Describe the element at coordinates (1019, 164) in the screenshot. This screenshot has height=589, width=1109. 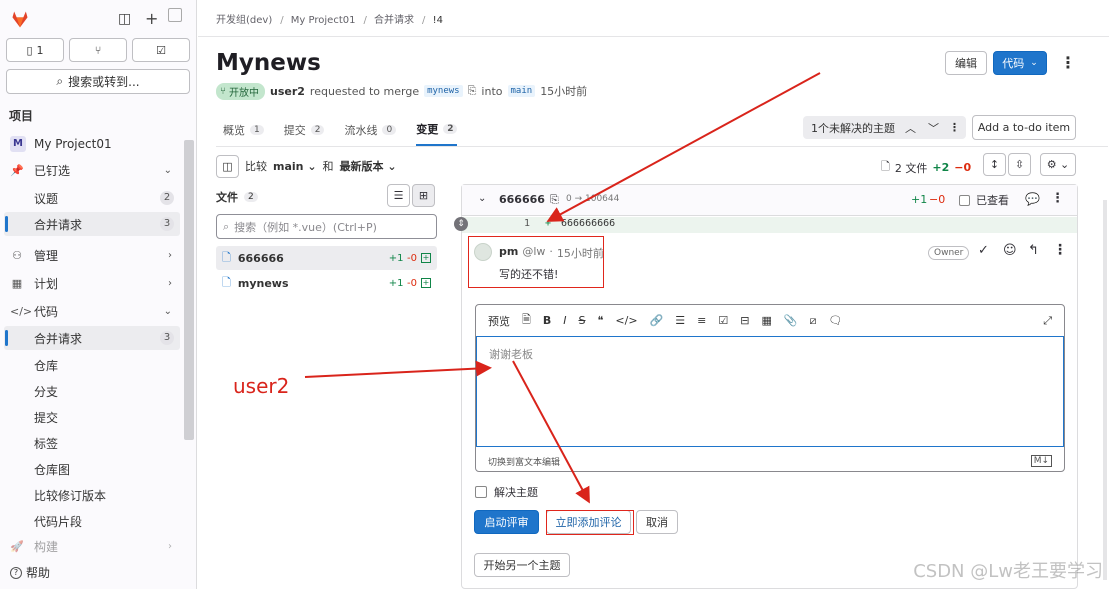
I see `collapse-all-button: ⇳` at that location.